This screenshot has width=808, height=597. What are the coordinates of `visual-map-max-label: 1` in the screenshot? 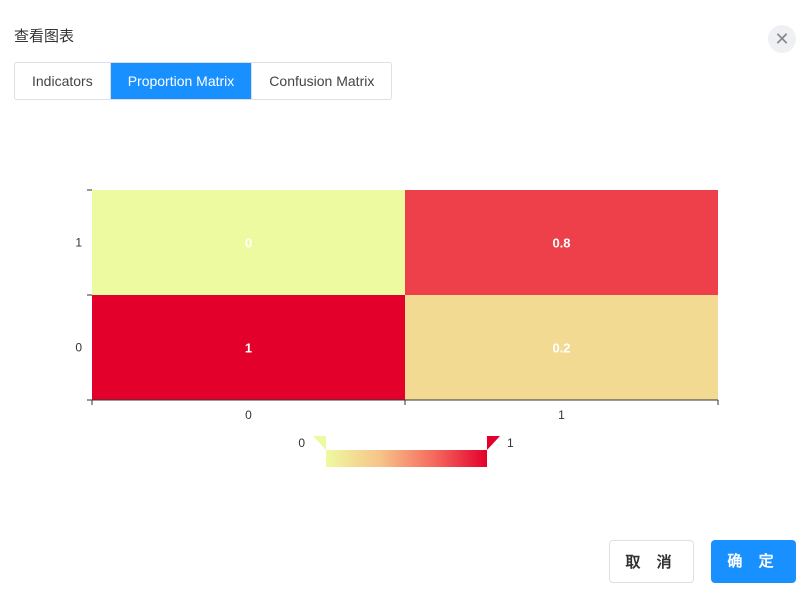 It's located at (510, 443).